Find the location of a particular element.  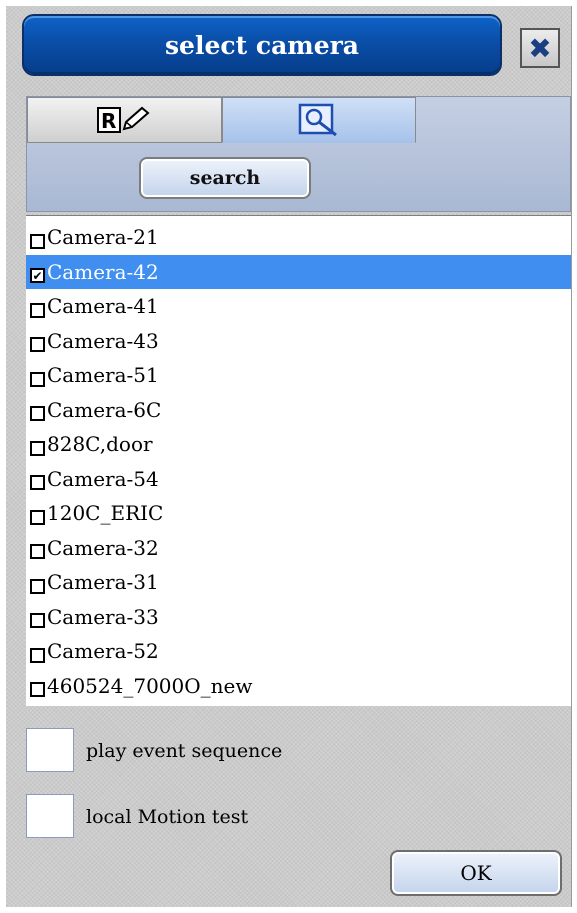

camera-name: Camera-6C is located at coordinates (104, 409).